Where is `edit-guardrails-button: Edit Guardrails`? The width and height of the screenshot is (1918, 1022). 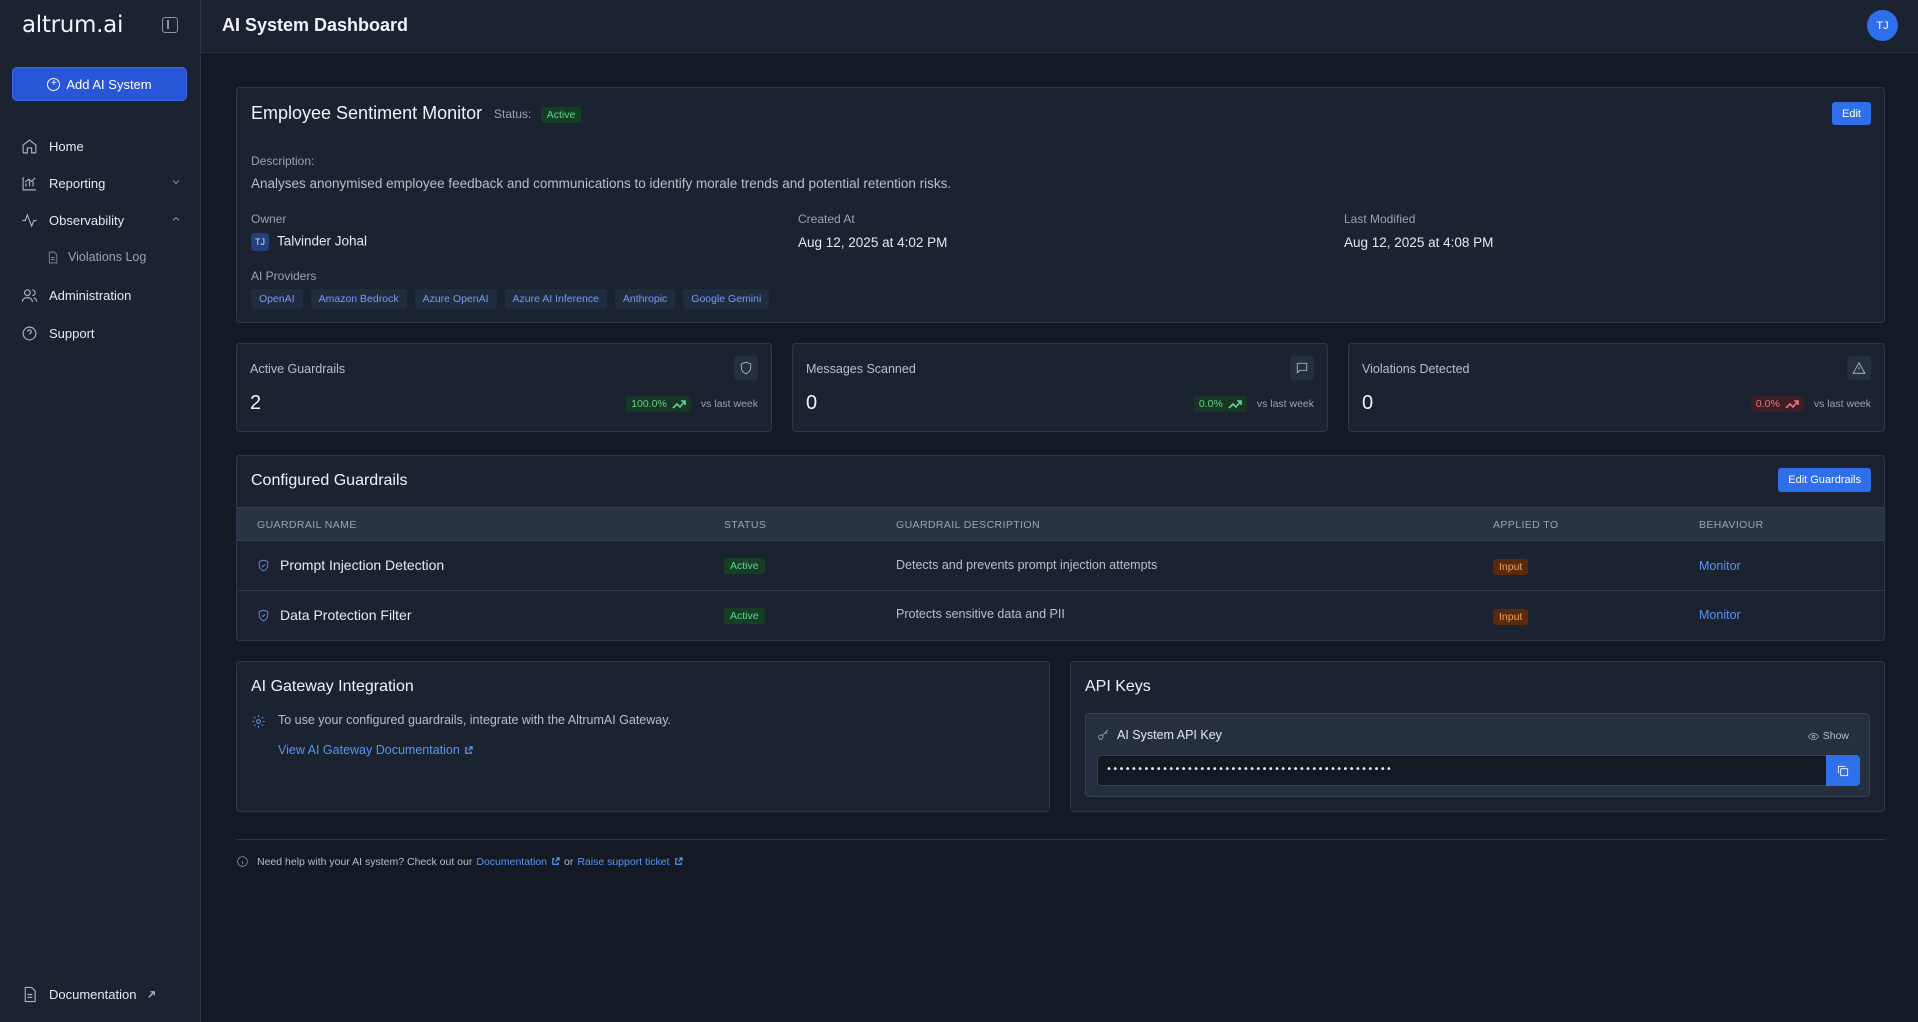
edit-guardrails-button: Edit Guardrails is located at coordinates (1824, 480).